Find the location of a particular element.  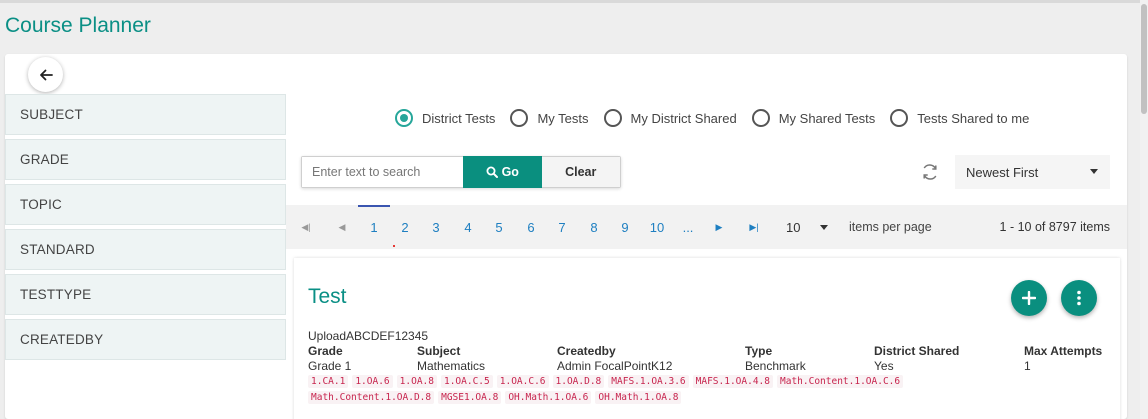

page-button-5: 5 is located at coordinates (499, 227).